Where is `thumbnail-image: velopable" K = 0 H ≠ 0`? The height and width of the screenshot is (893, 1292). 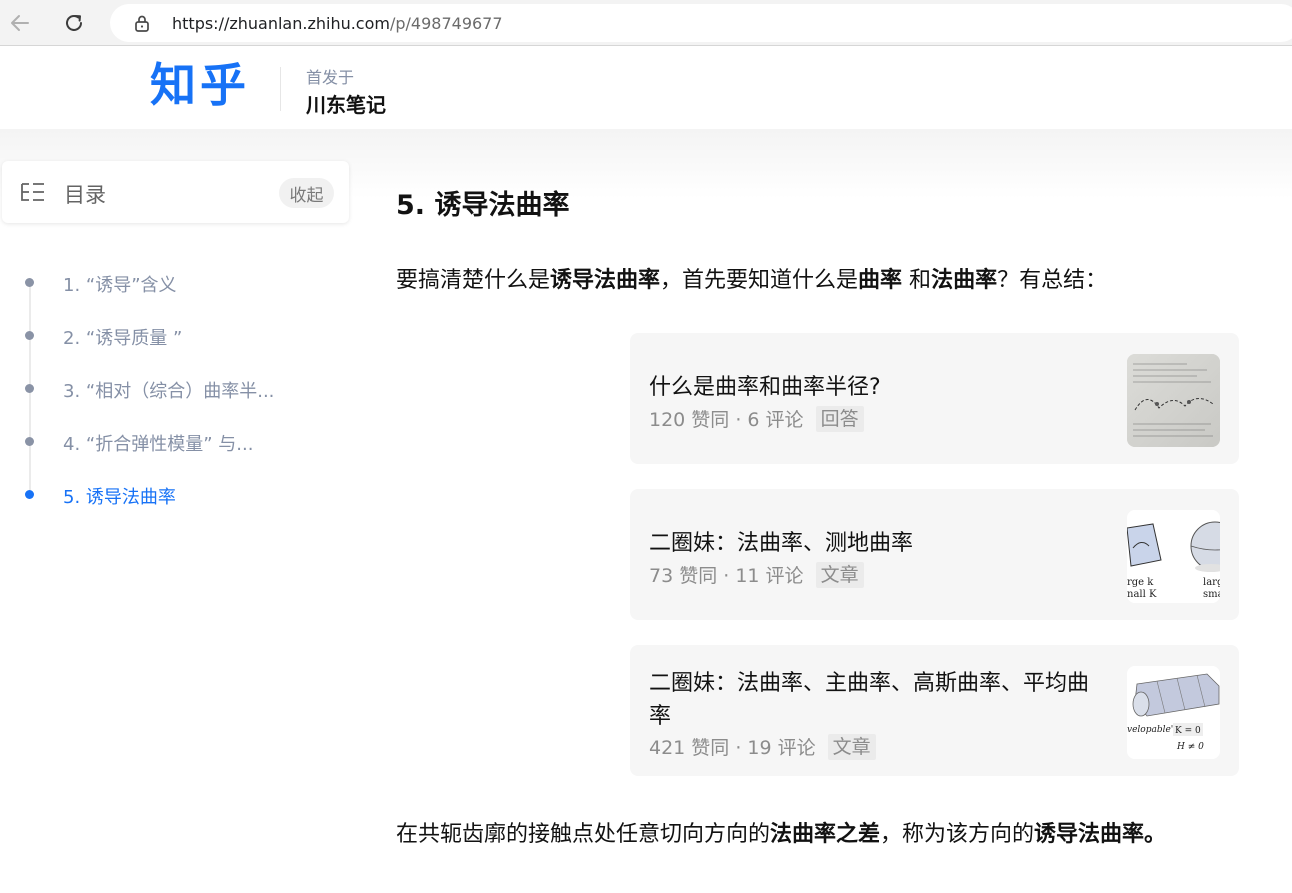 thumbnail-image: velopable" K = 0 H ≠ 0 is located at coordinates (1173, 712).